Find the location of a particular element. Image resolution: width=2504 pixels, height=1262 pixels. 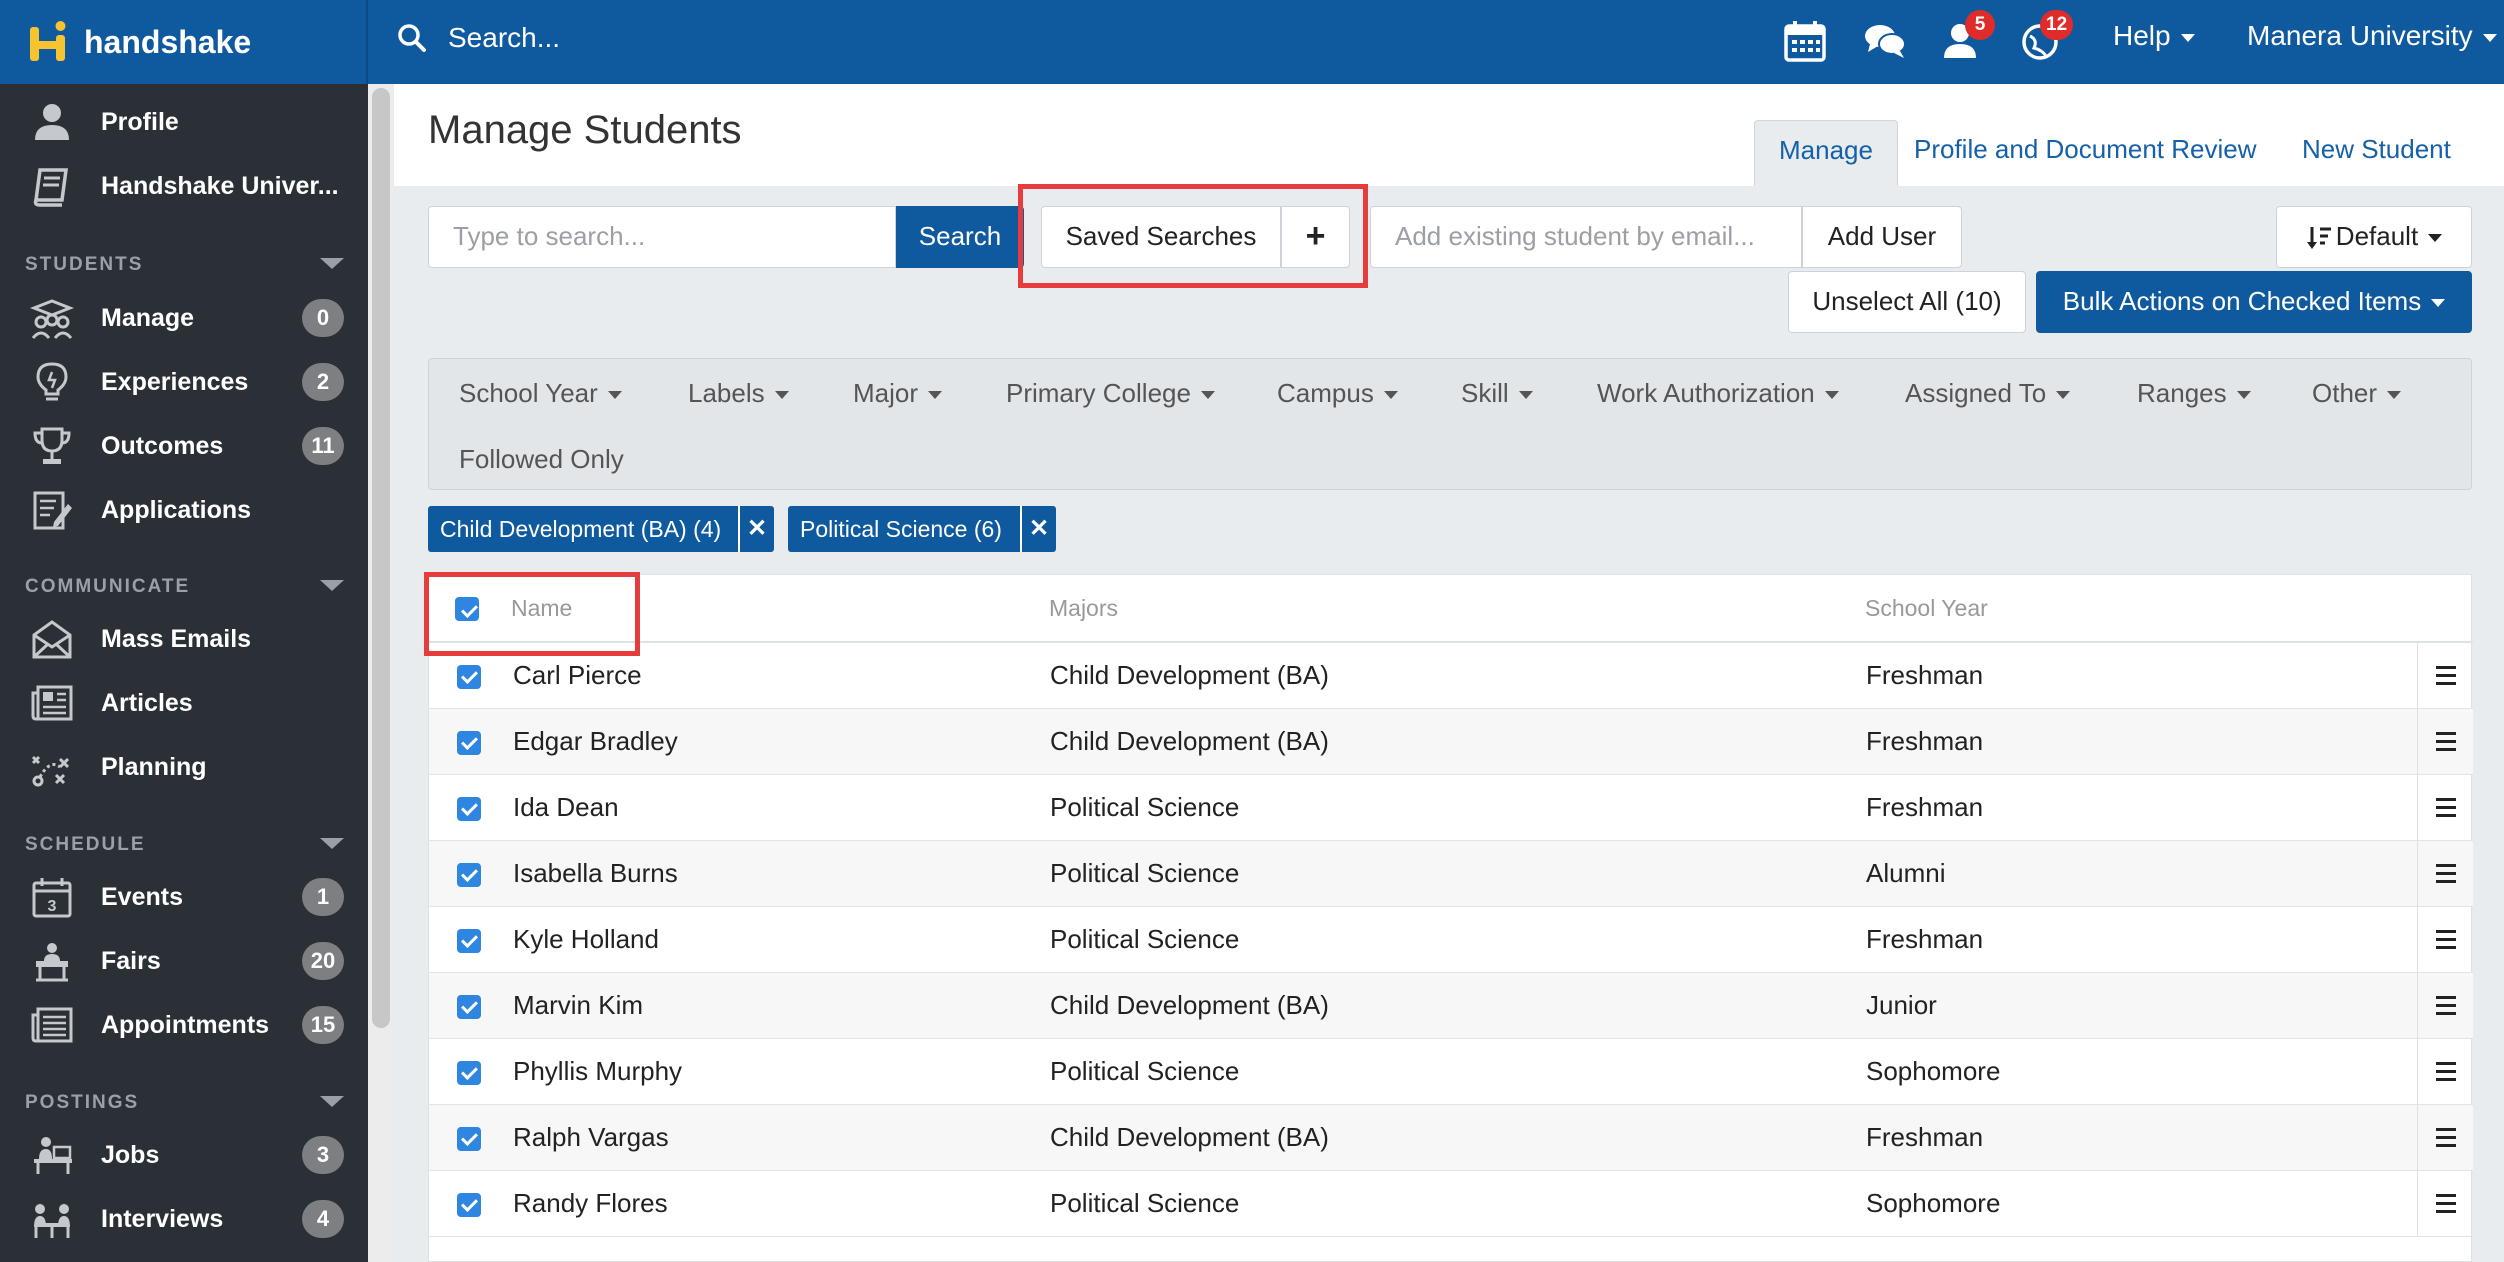

filter-campus: Campus is located at coordinates (1337, 393).